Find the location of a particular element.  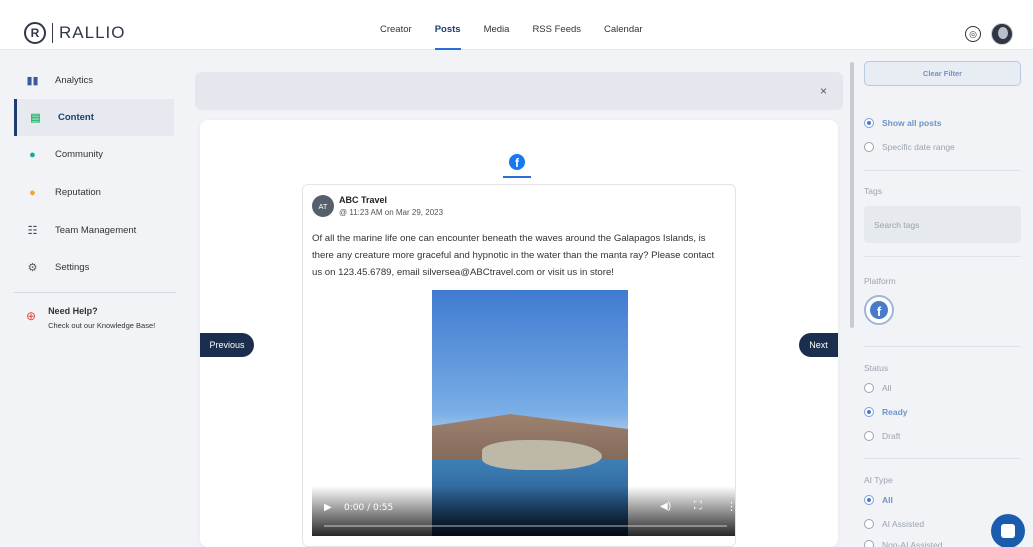

clear-filter-button: Clear Filter is located at coordinates (942, 73).